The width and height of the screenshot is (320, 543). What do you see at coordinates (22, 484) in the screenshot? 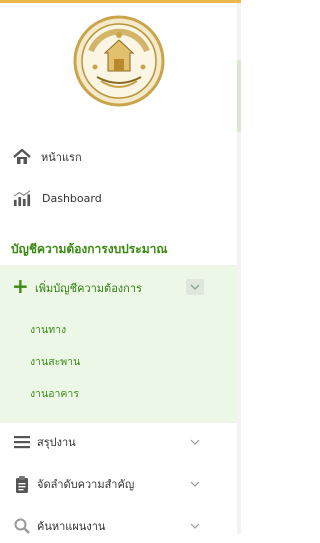
I see `clipboard-icon` at bounding box center [22, 484].